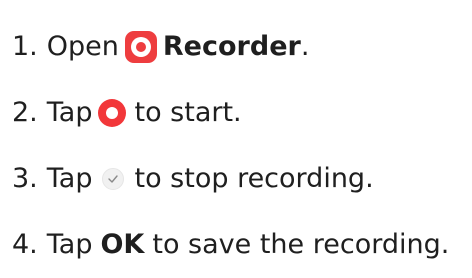  What do you see at coordinates (188, 112) in the screenshot?
I see `step-text-after: to start.` at bounding box center [188, 112].